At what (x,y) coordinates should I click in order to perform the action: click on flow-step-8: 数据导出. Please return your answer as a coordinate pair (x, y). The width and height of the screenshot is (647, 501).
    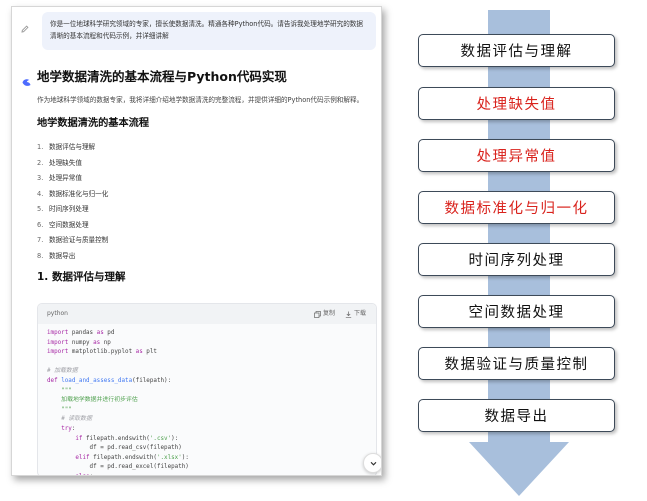
    Looking at the image, I should click on (516, 415).